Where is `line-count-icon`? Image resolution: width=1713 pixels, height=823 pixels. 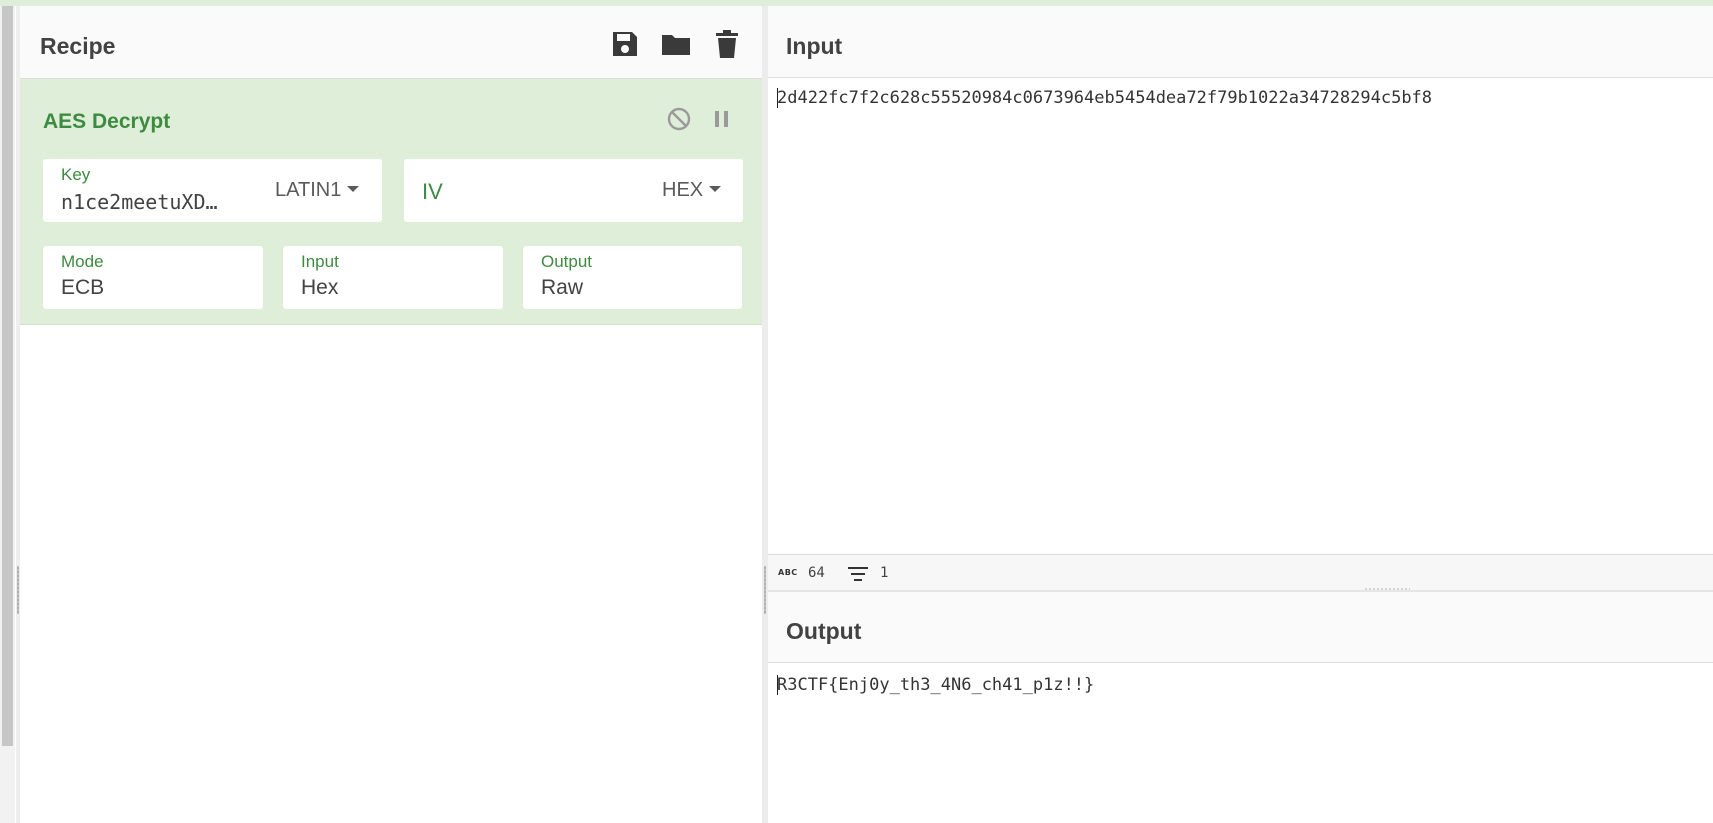 line-count-icon is located at coordinates (858, 574).